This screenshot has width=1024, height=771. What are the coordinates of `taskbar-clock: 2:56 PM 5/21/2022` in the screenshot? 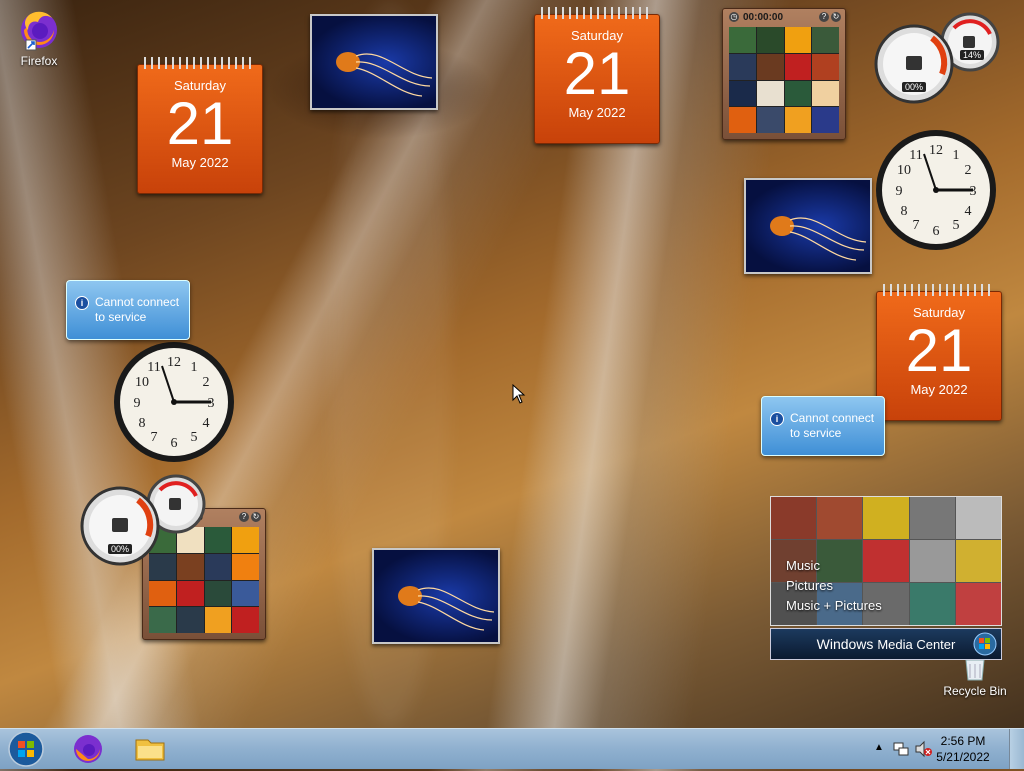 It's located at (963, 749).